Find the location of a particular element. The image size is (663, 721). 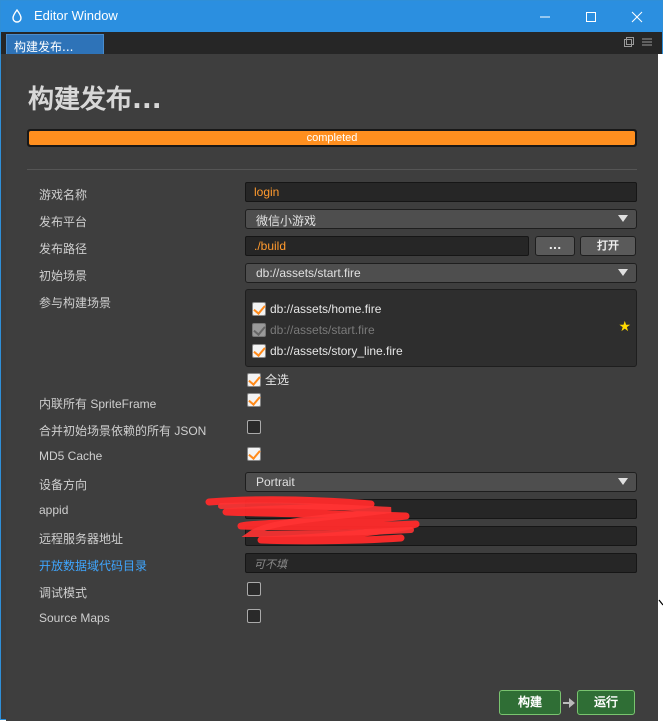

build-progress-bar: completed is located at coordinates (332, 138).